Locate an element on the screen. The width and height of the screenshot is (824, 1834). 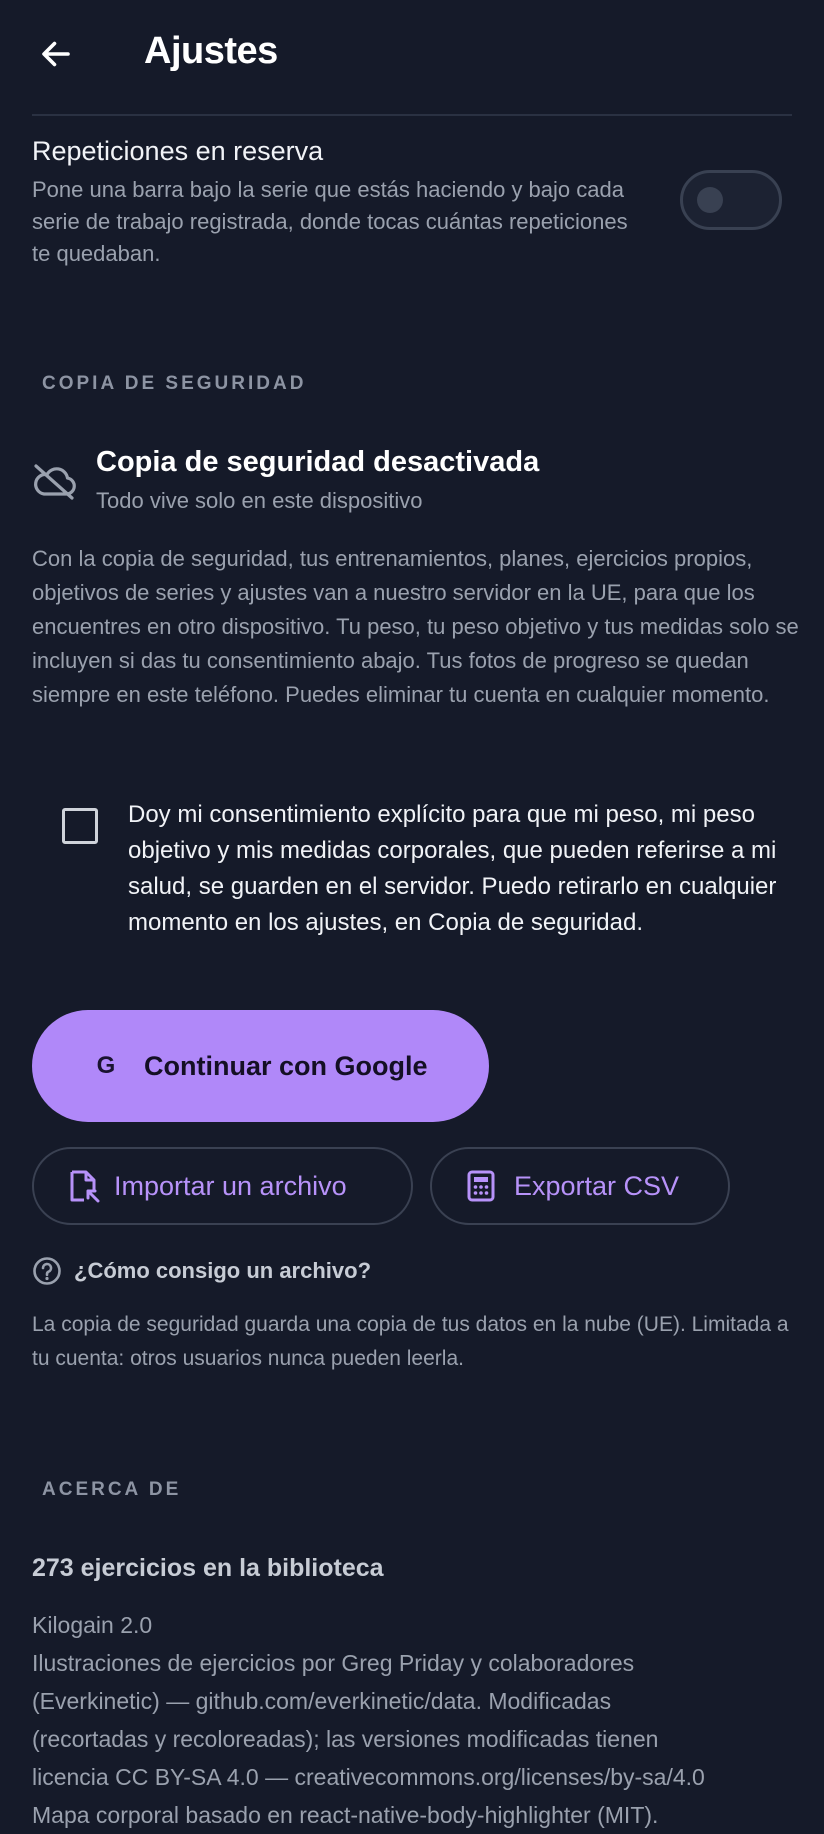
exercise-library-count: 273 ejercicios en la biblioteca is located at coordinates (208, 1568).